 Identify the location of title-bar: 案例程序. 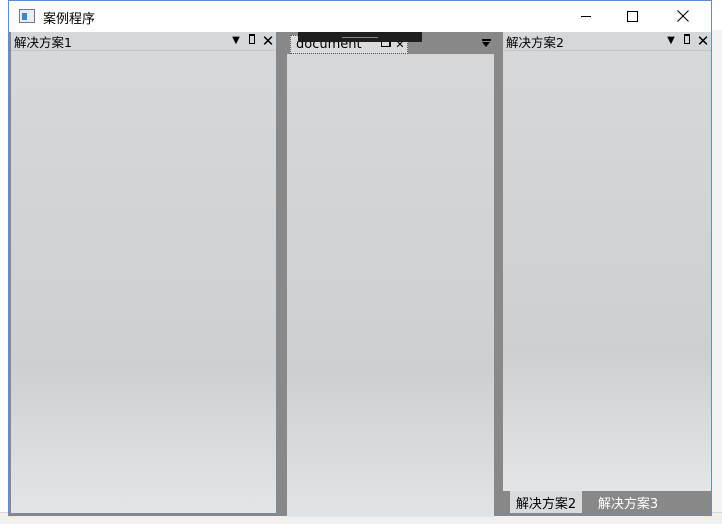
(360, 16).